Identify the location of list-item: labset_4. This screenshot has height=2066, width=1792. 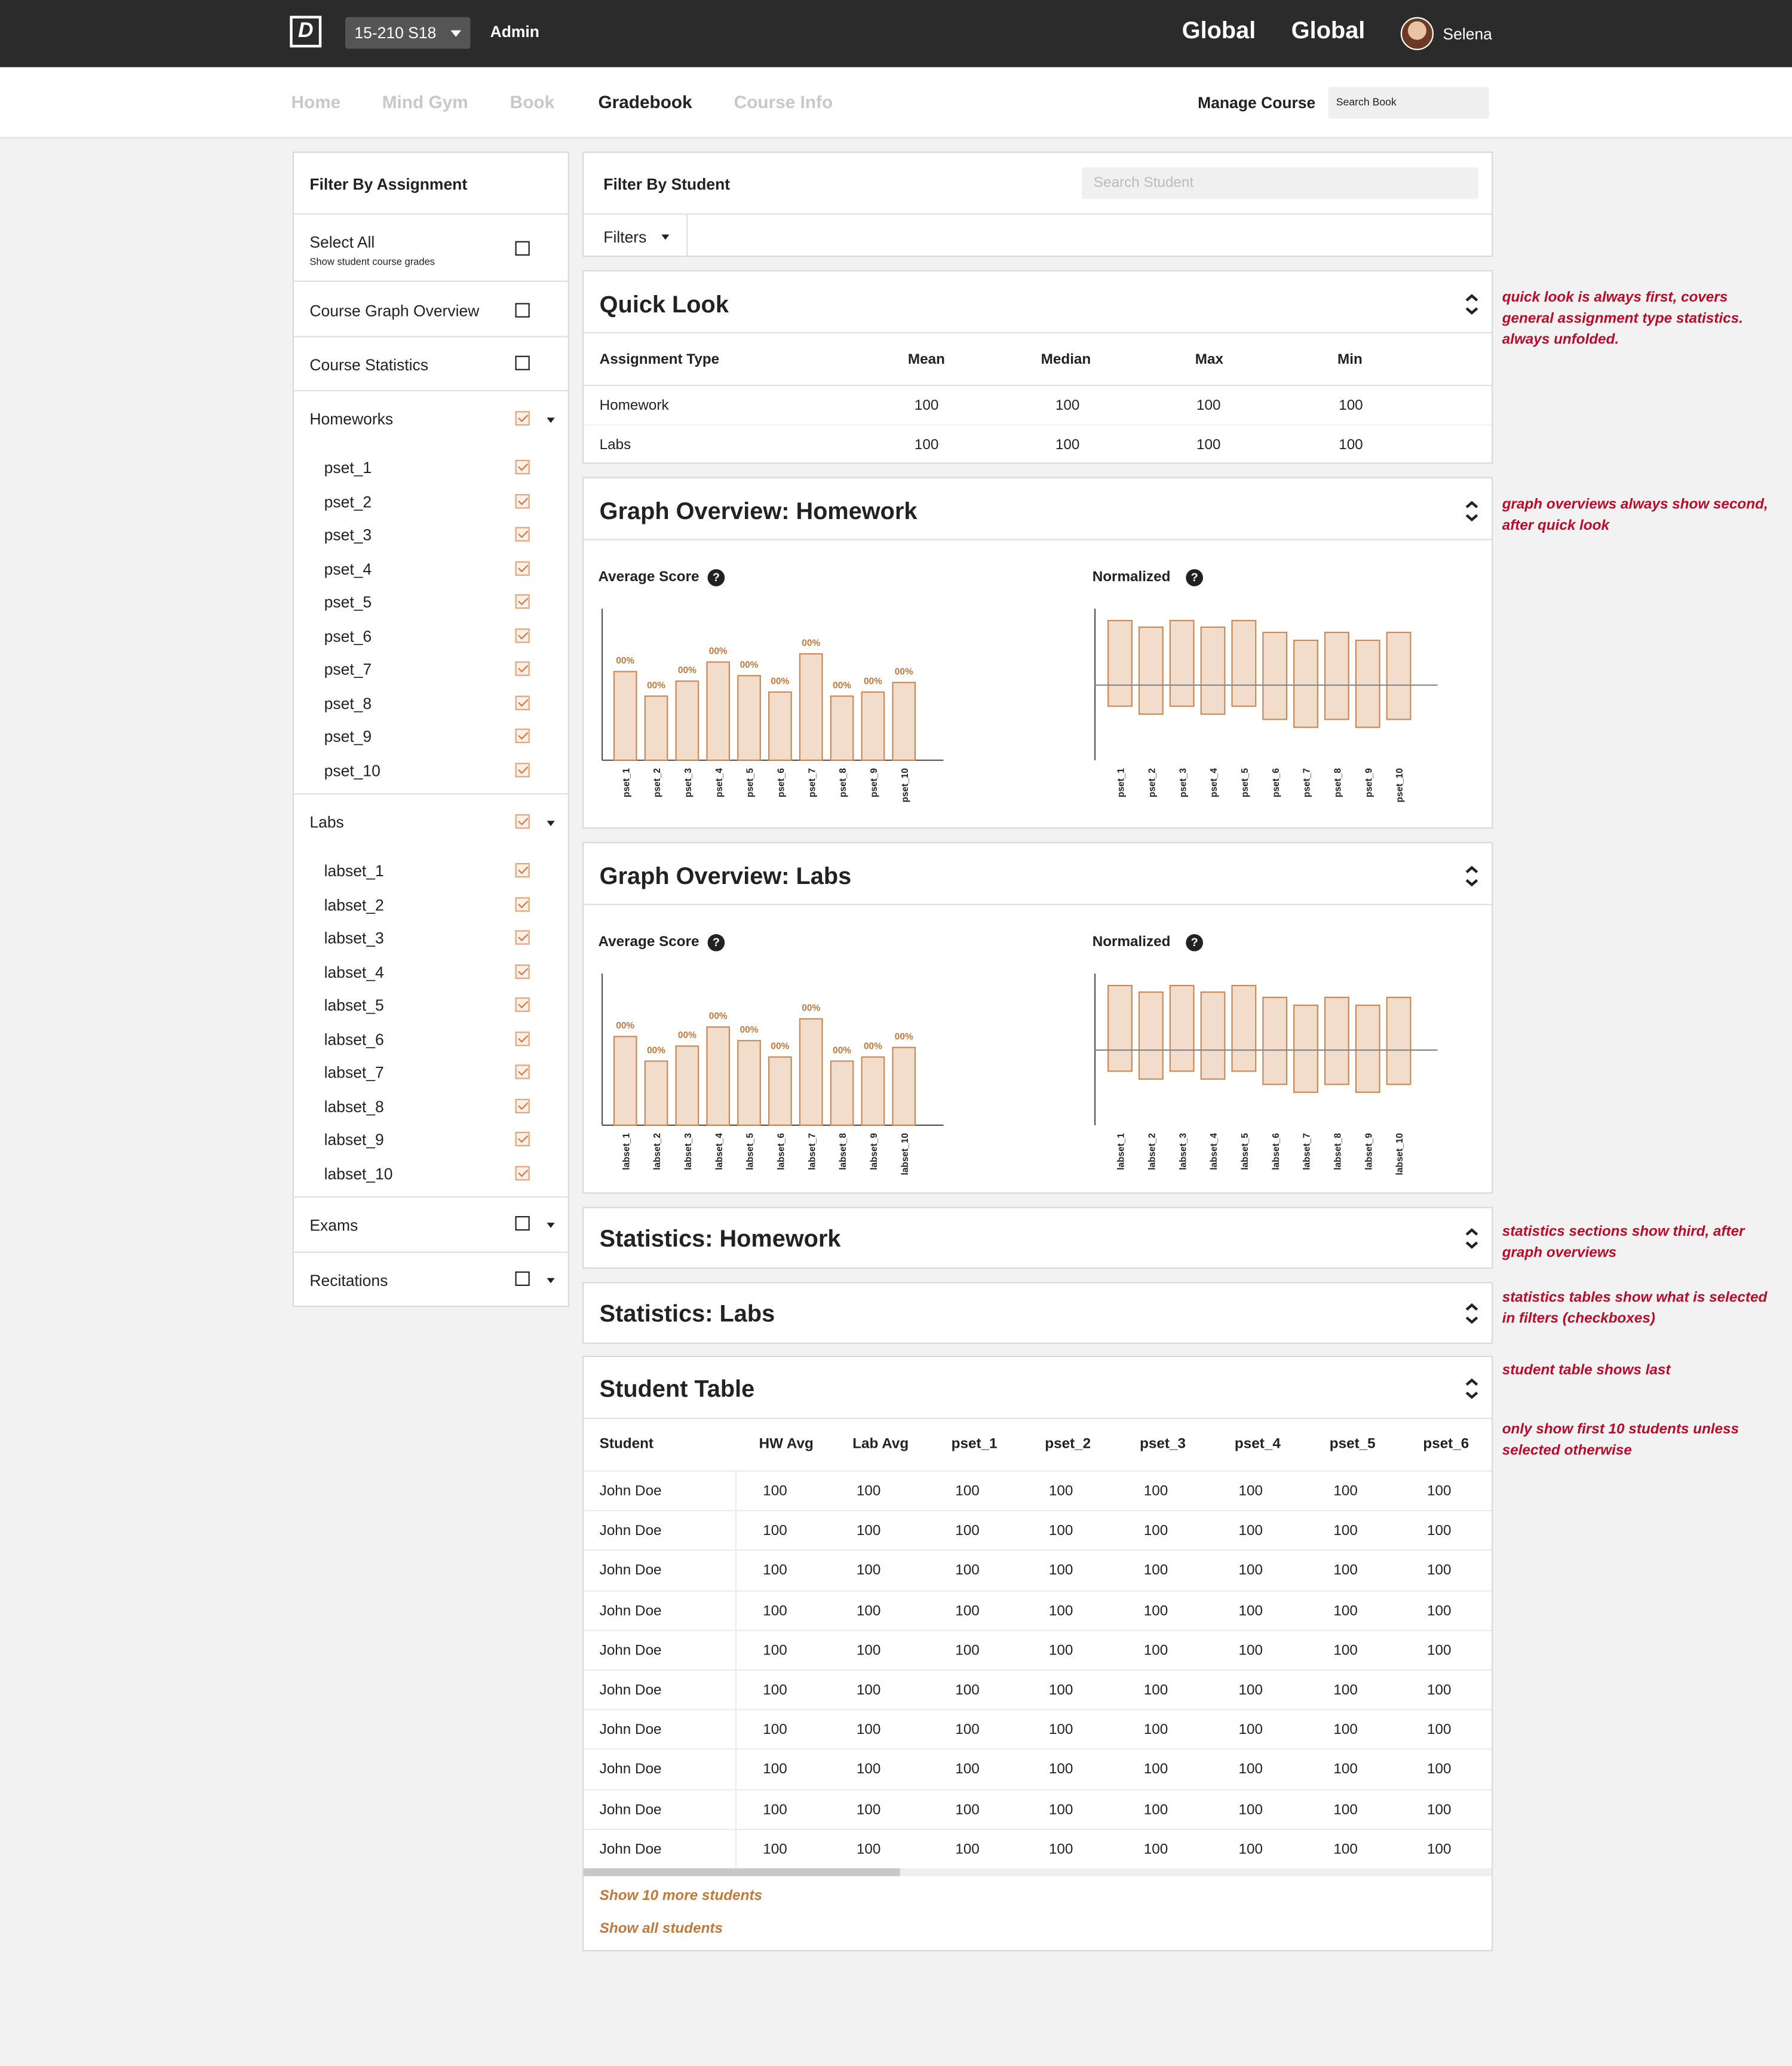
(431, 972).